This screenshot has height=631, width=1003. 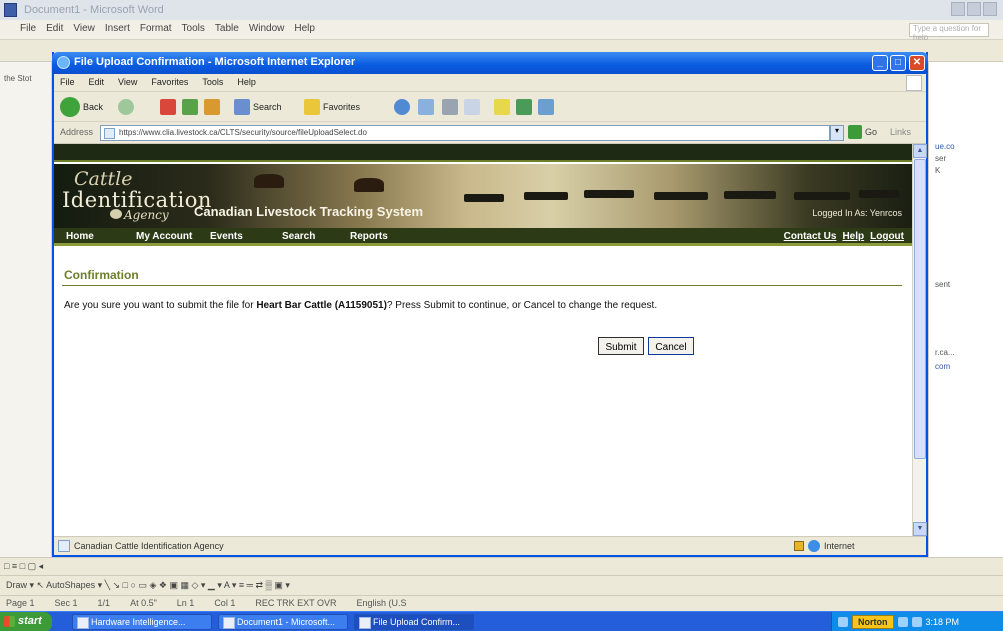 I want to click on ie-menu-view: View, so click(x=127, y=84).